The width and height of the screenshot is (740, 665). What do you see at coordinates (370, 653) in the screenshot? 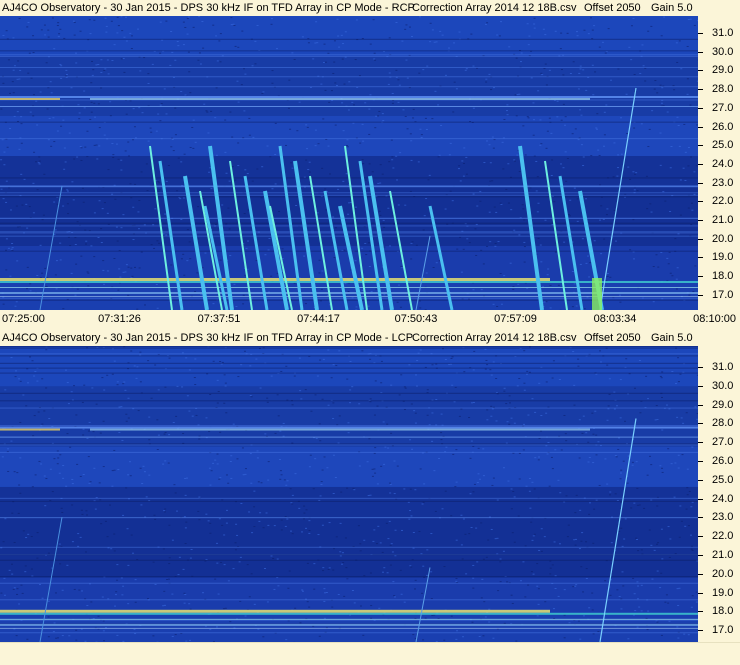
I see `bottom-strip` at bounding box center [370, 653].